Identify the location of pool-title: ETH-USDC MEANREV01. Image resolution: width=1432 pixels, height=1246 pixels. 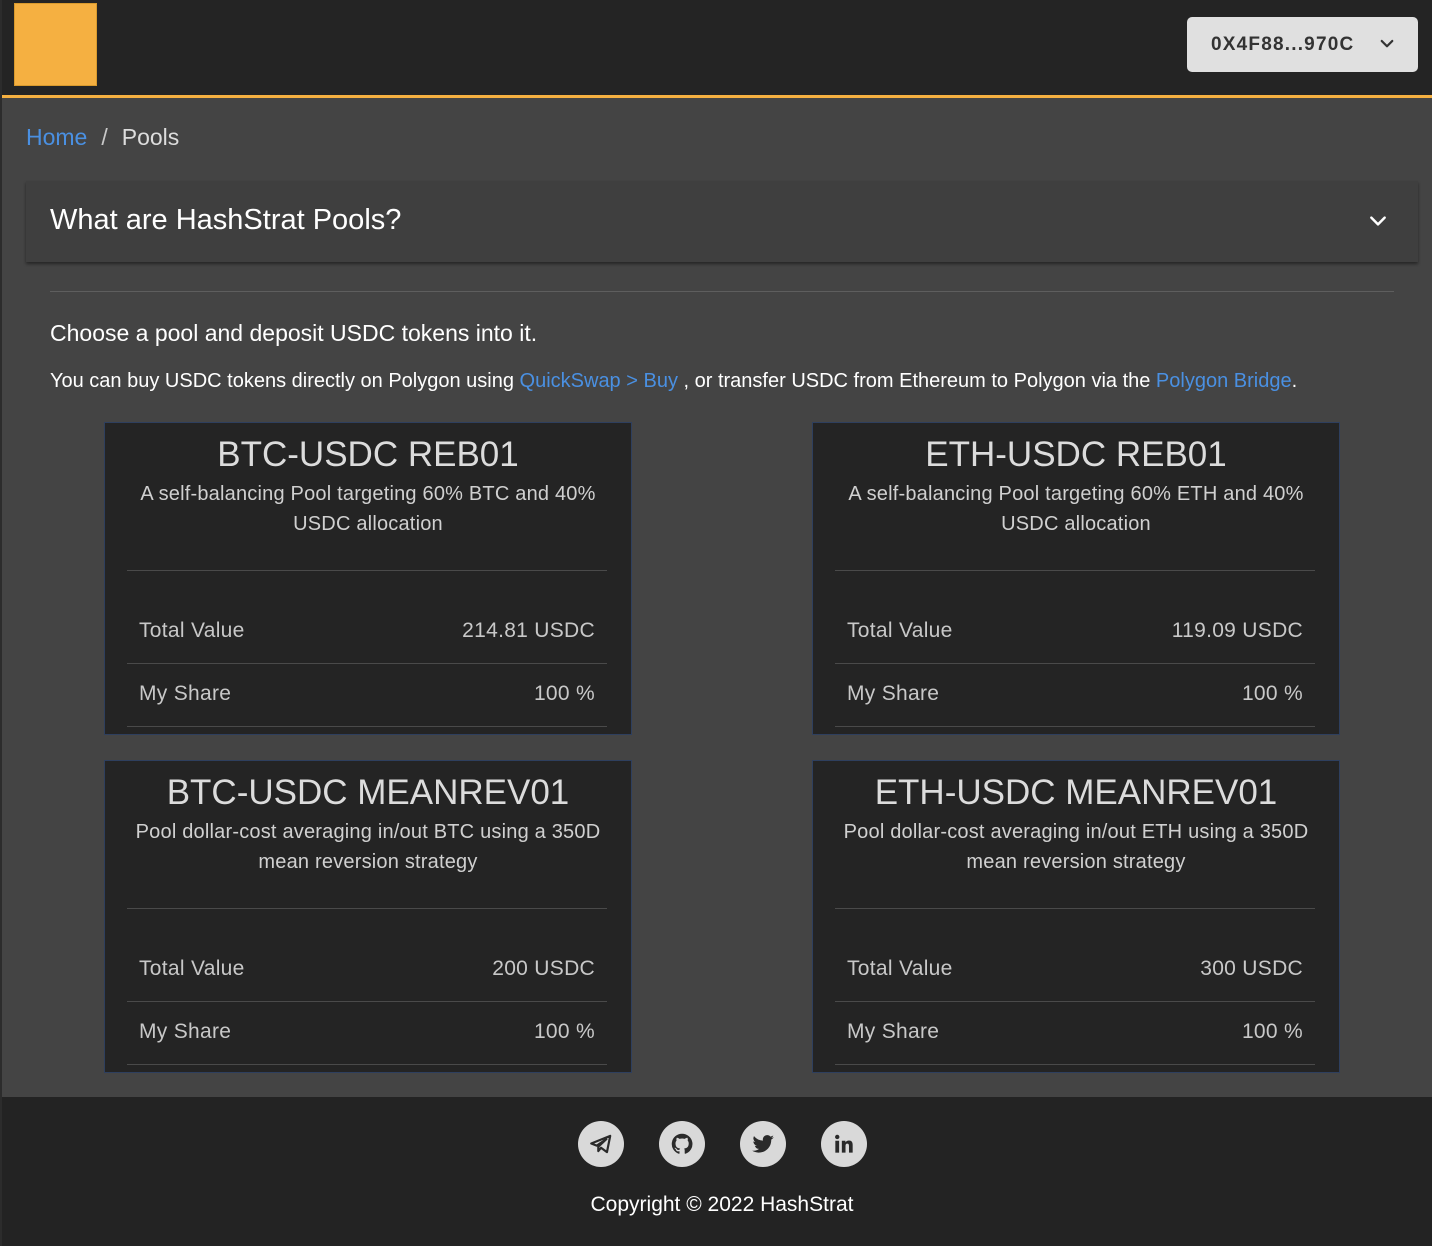
(1076, 792).